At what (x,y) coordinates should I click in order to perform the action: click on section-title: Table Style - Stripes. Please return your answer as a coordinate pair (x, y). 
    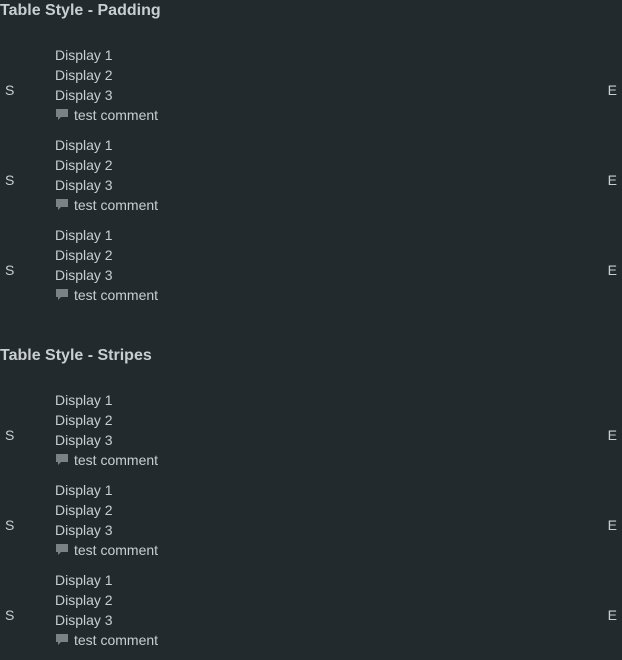
    Looking at the image, I should click on (76, 355).